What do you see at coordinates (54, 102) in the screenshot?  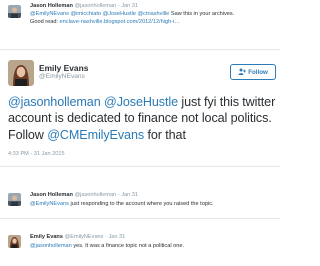 I see `mention-jasonholleman: @jasonholleman` at bounding box center [54, 102].